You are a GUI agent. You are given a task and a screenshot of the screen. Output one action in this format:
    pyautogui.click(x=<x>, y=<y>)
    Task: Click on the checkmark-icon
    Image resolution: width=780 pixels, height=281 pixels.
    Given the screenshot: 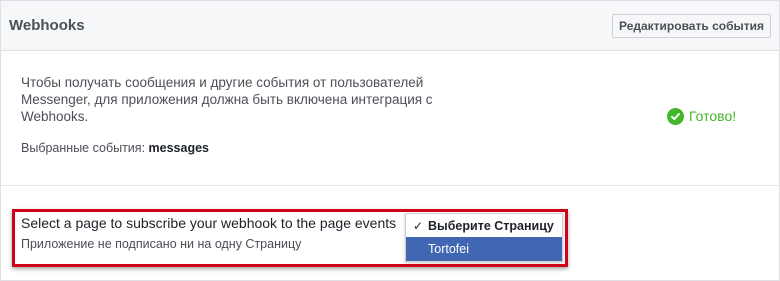 What is the action you would take?
    pyautogui.click(x=675, y=116)
    